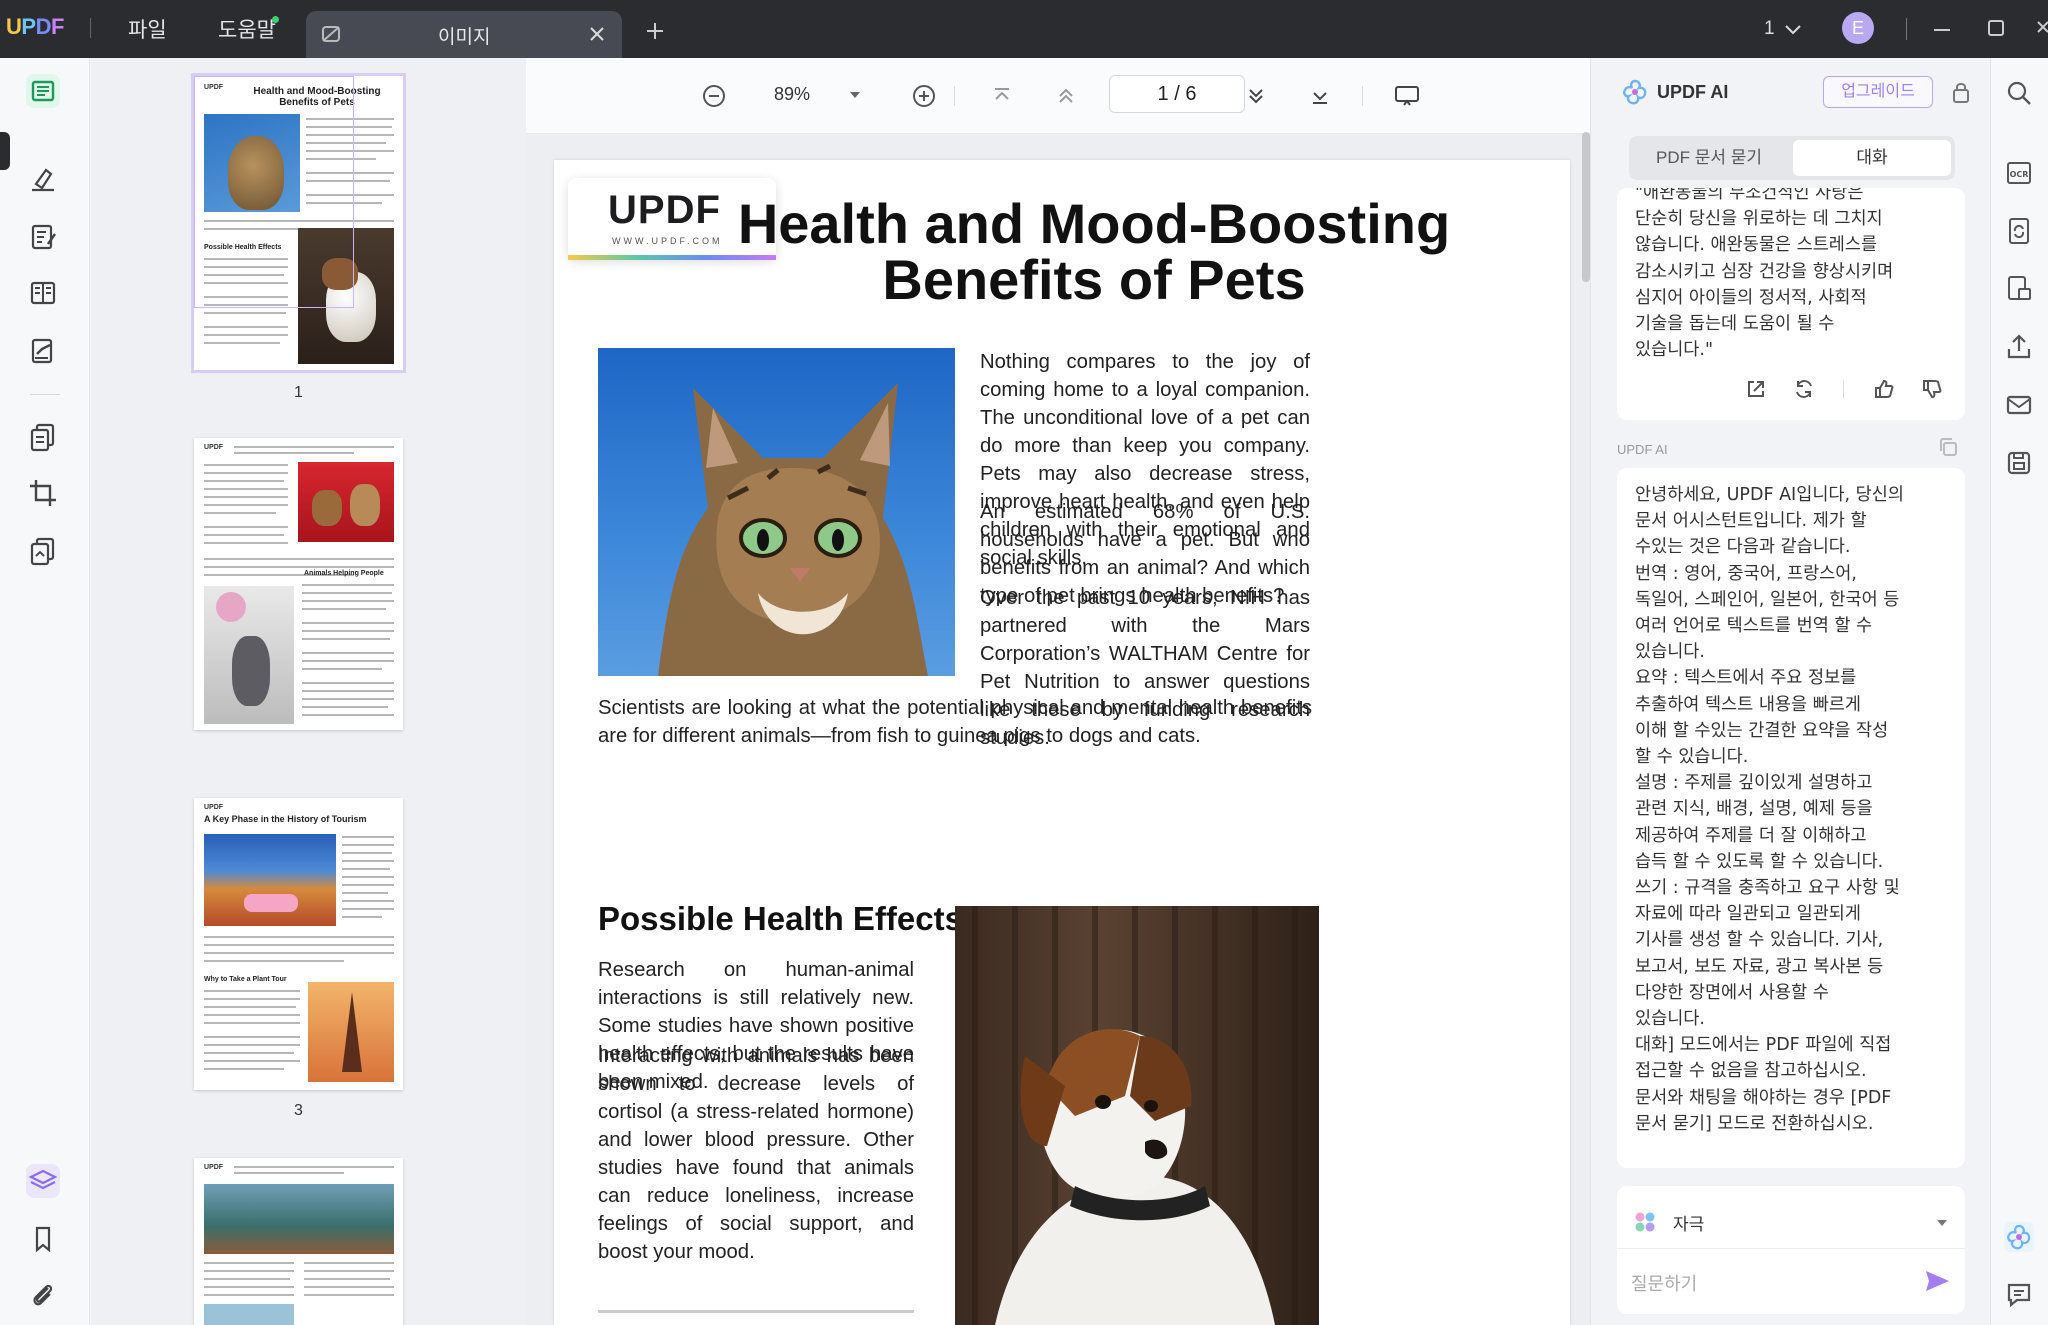 This screenshot has width=2048, height=1325. What do you see at coordinates (1256, 96) in the screenshot?
I see `next-page-icon` at bounding box center [1256, 96].